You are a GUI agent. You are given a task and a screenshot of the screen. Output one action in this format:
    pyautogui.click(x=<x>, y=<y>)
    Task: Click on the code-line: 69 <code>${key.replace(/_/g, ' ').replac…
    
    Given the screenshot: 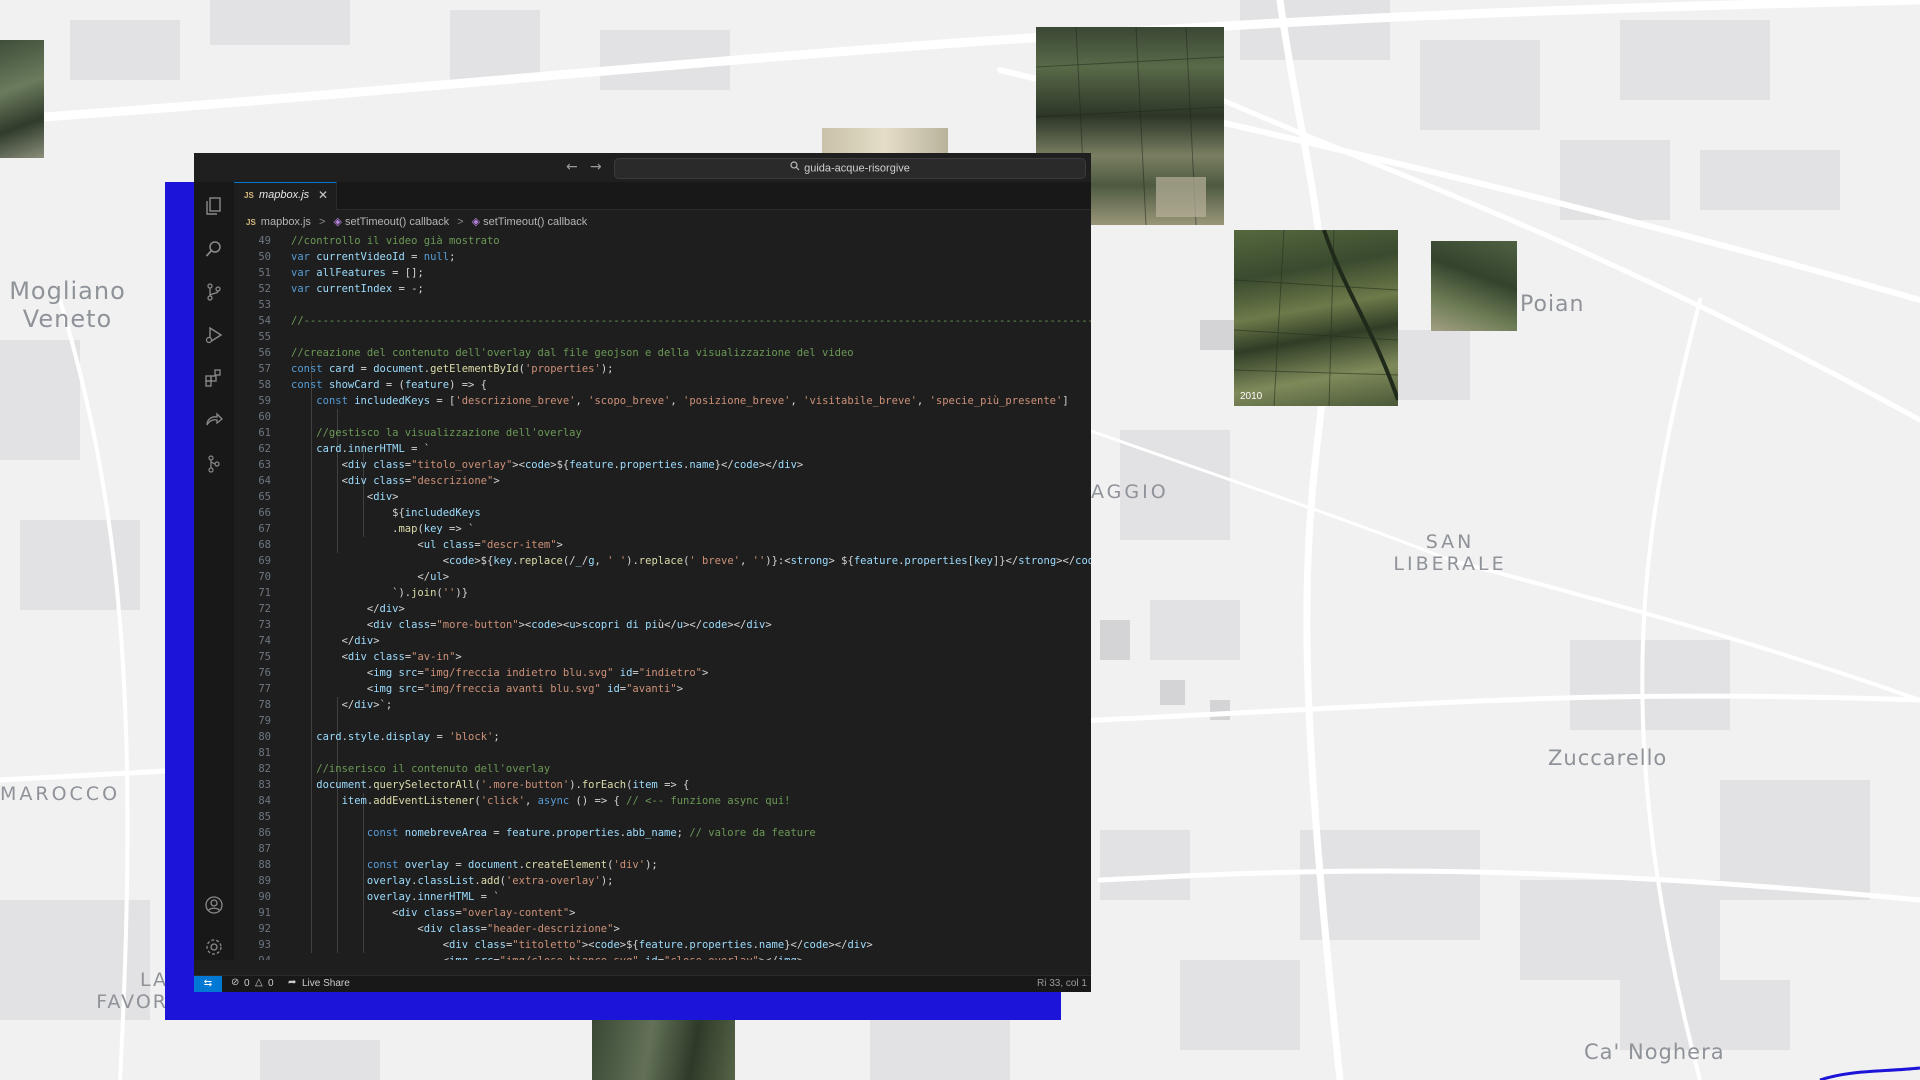 What is the action you would take?
    pyautogui.click(x=662, y=561)
    